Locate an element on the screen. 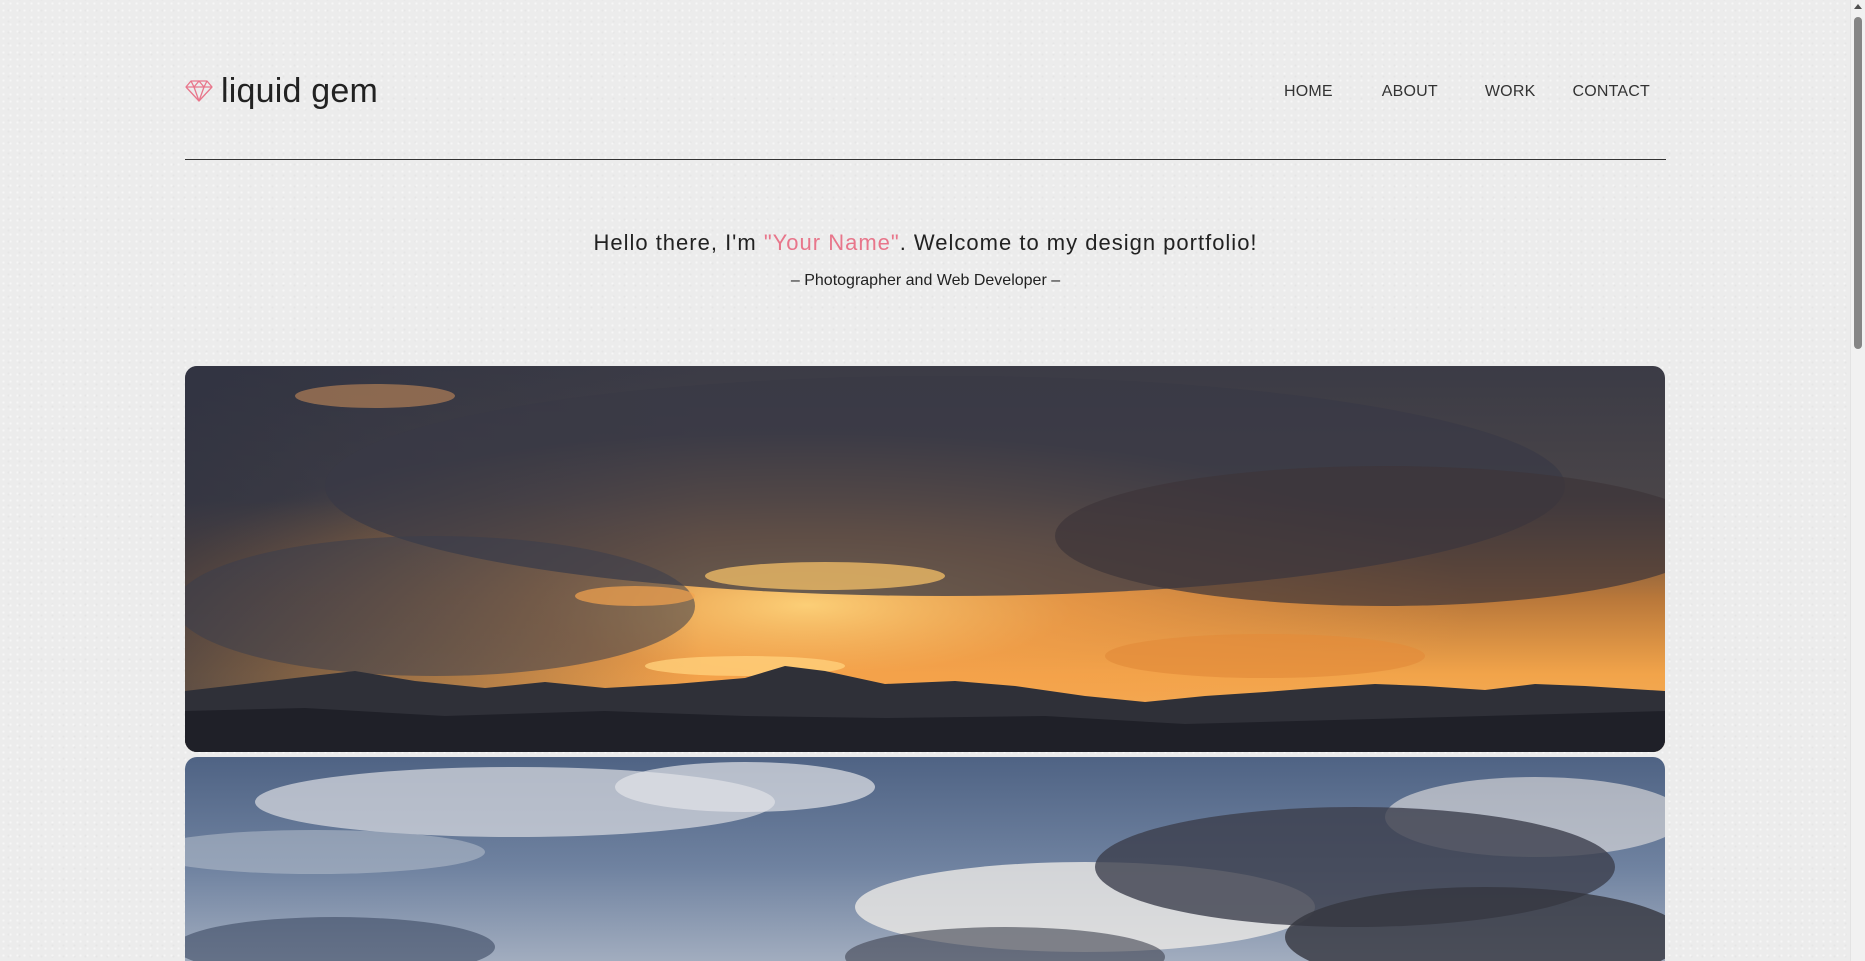 The width and height of the screenshot is (1865, 961). nav-contact-link: CONTACT is located at coordinates (1611, 92).